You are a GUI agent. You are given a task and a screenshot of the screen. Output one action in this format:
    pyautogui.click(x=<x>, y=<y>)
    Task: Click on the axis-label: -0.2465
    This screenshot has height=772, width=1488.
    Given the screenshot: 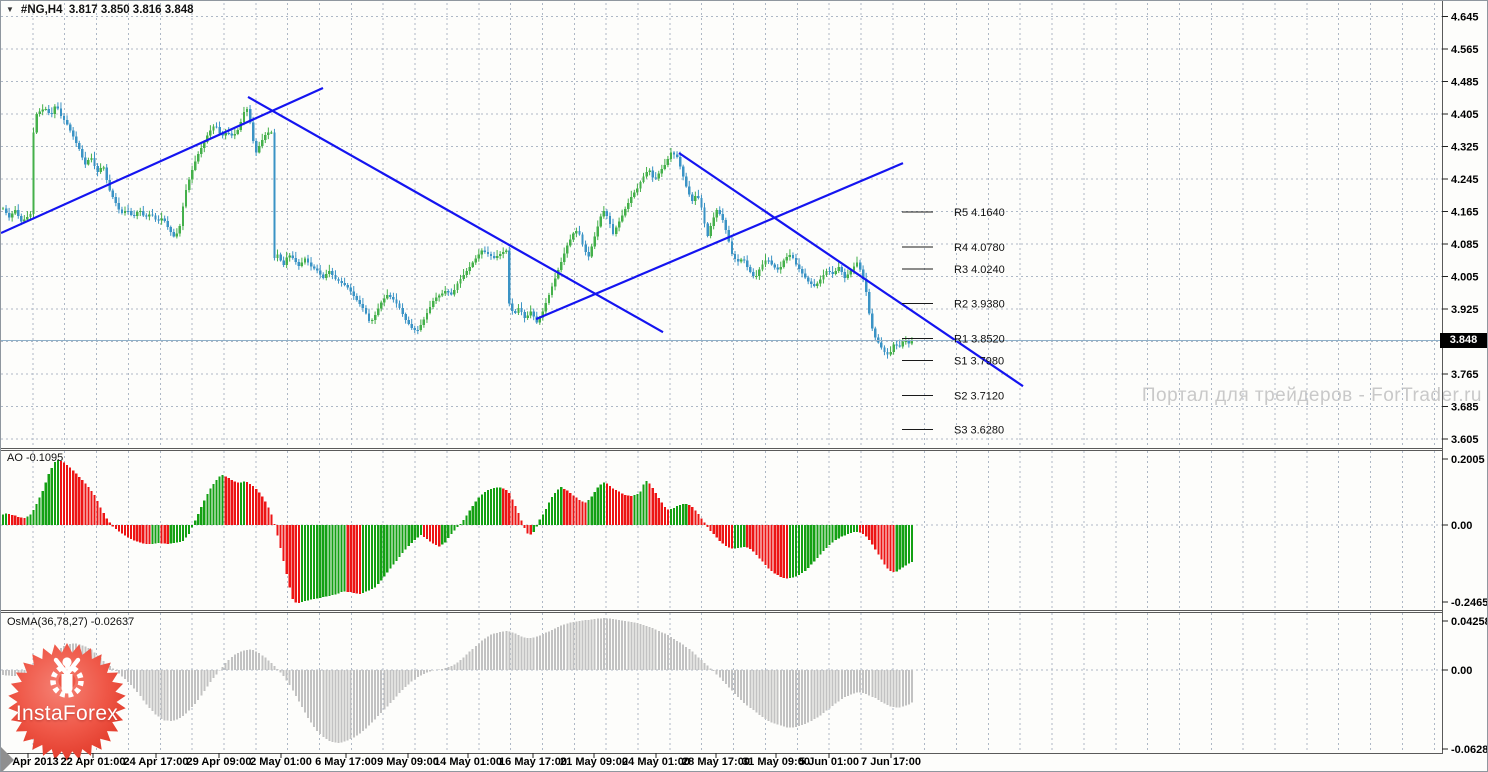 What is the action you would take?
    pyautogui.click(x=1469, y=603)
    